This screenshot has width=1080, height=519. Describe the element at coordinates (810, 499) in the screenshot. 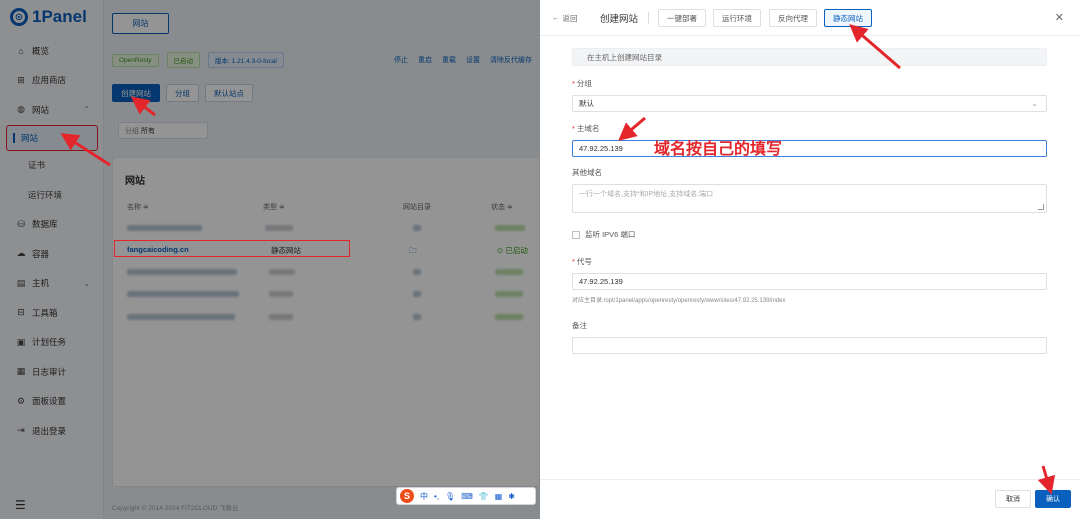

I see `drawer-footer: 取消 确认` at that location.